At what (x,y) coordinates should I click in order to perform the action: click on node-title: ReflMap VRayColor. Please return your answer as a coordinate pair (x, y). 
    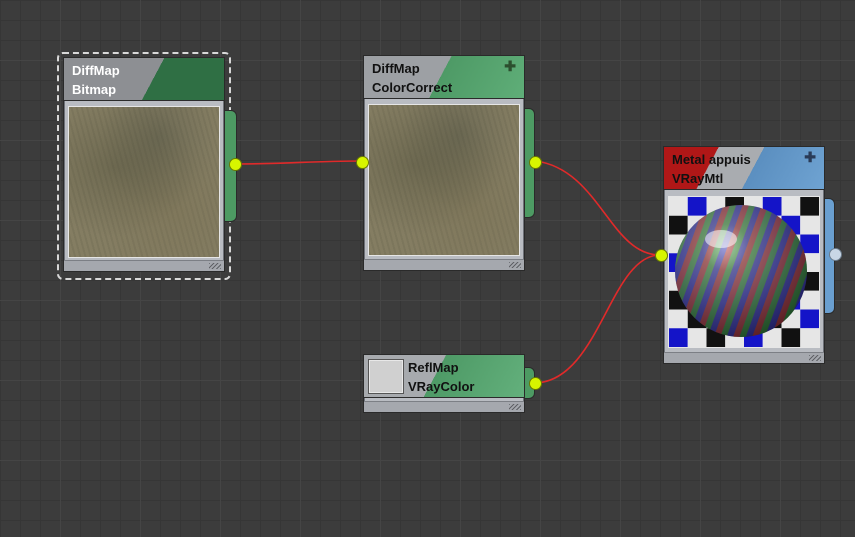
    Looking at the image, I should click on (441, 377).